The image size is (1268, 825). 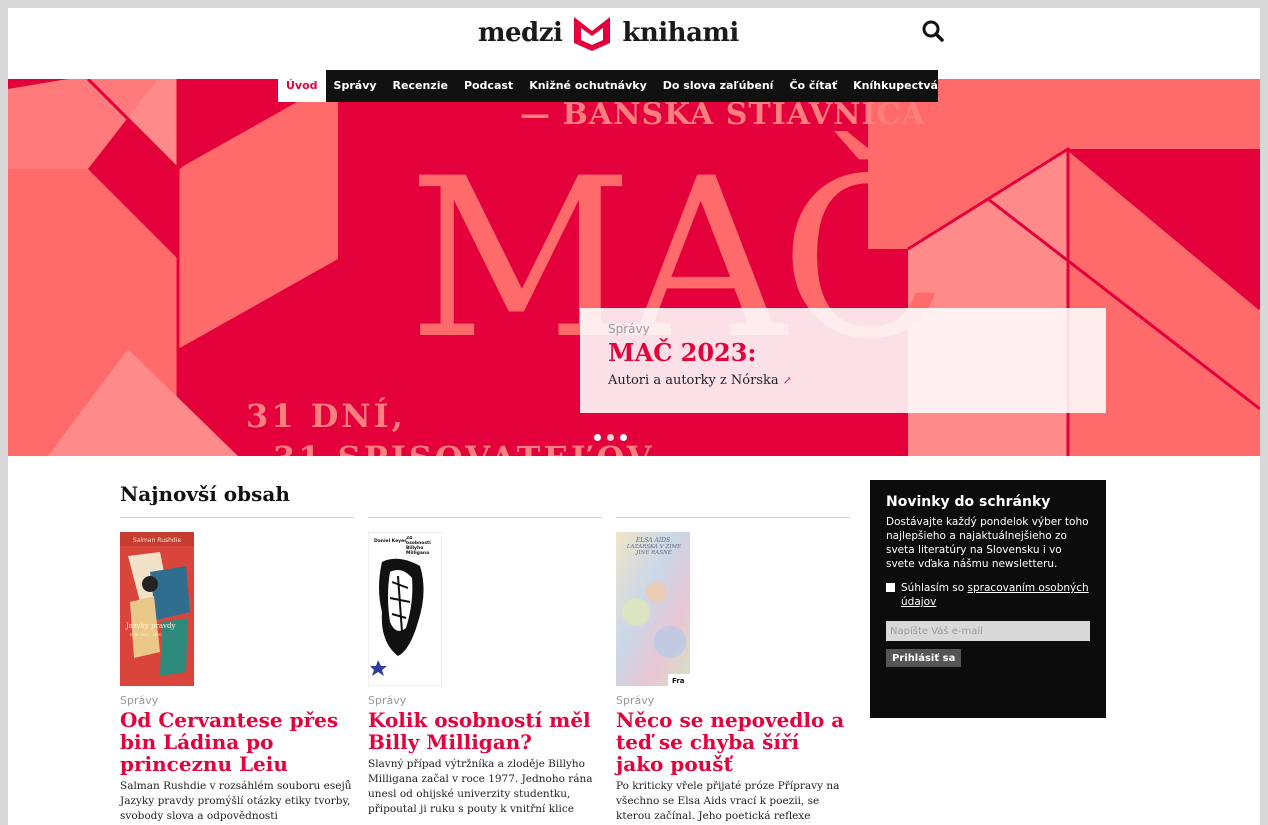 What do you see at coordinates (653, 609) in the screenshot?
I see `book-cover-image: ELSA AIDS LAZARSKÁ V ZIMĚ JINÉ RASNÉ Fra` at bounding box center [653, 609].